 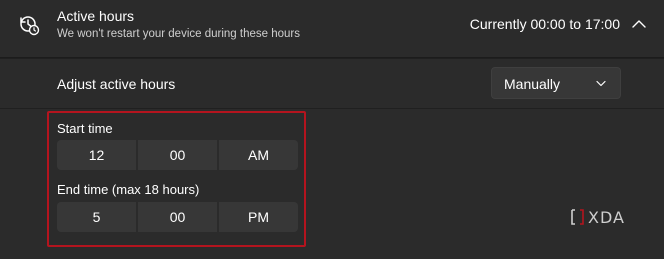 I want to click on end-period: PM, so click(x=258, y=217).